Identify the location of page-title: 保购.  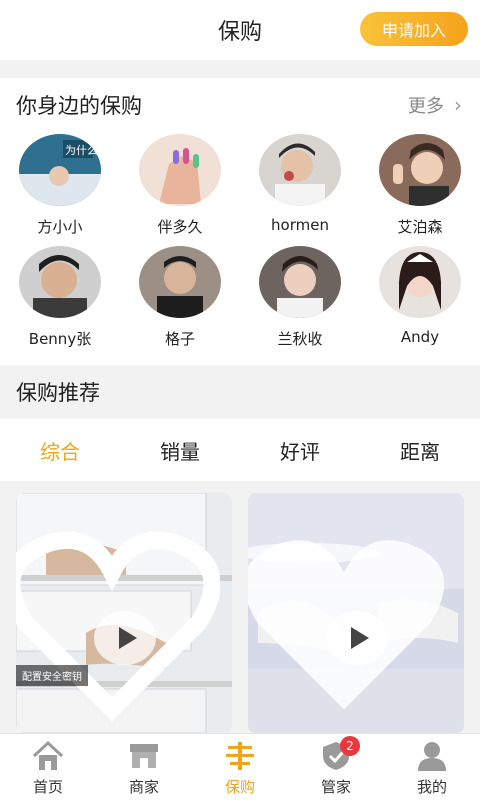
(239, 32).